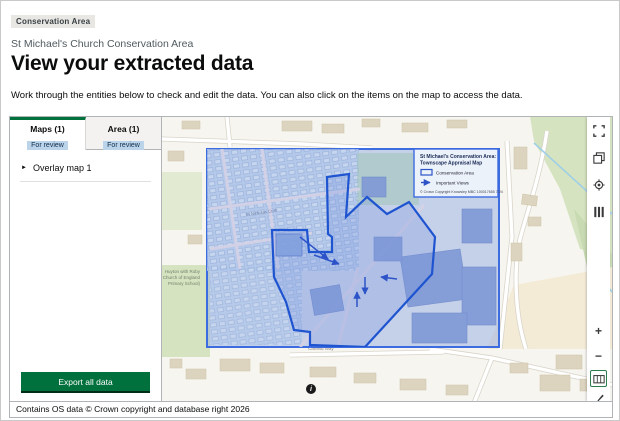 The height and width of the screenshot is (421, 620). Describe the element at coordinates (458, 157) in the screenshot. I see `legend-title-line1: St Michael's Conservation Area:` at that location.